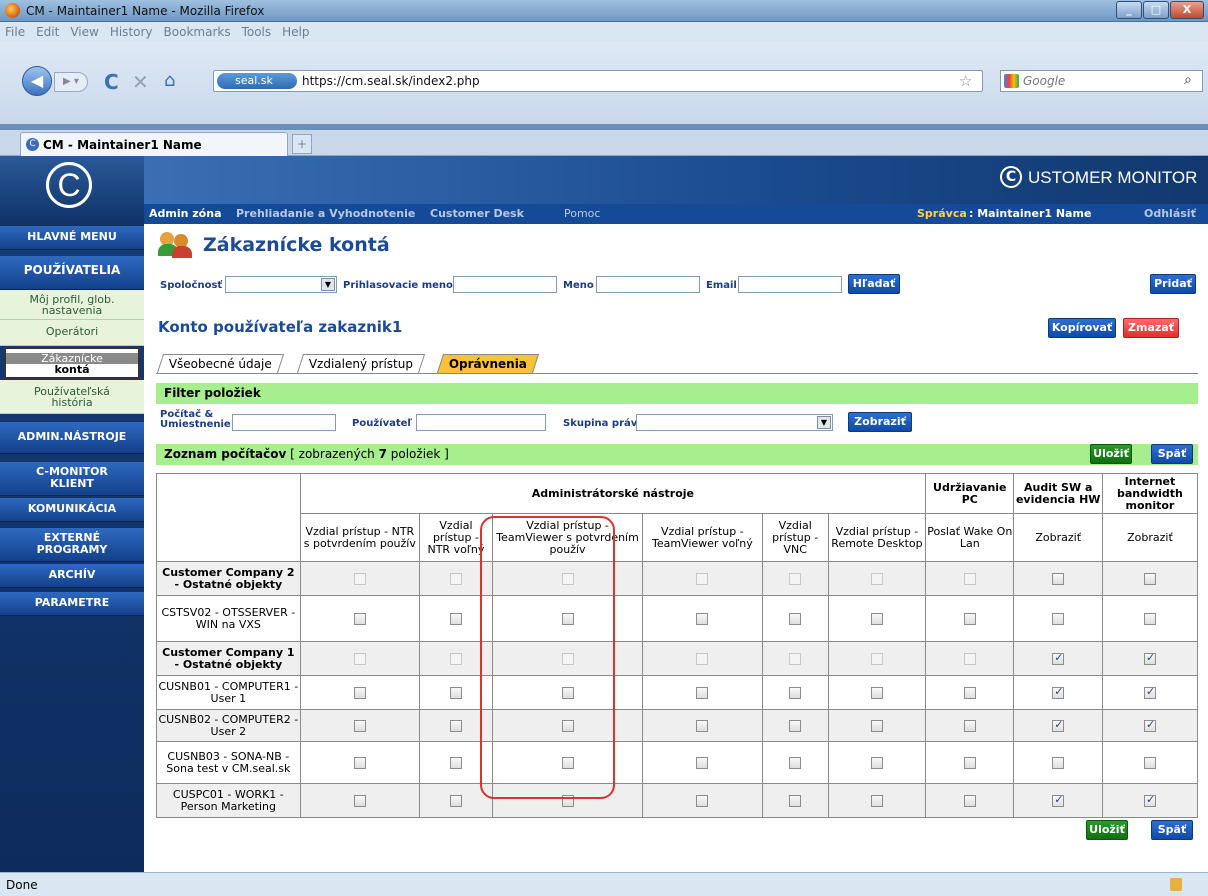  What do you see at coordinates (1170, 213) in the screenshot?
I see `logout-link: Odhlásiť` at bounding box center [1170, 213].